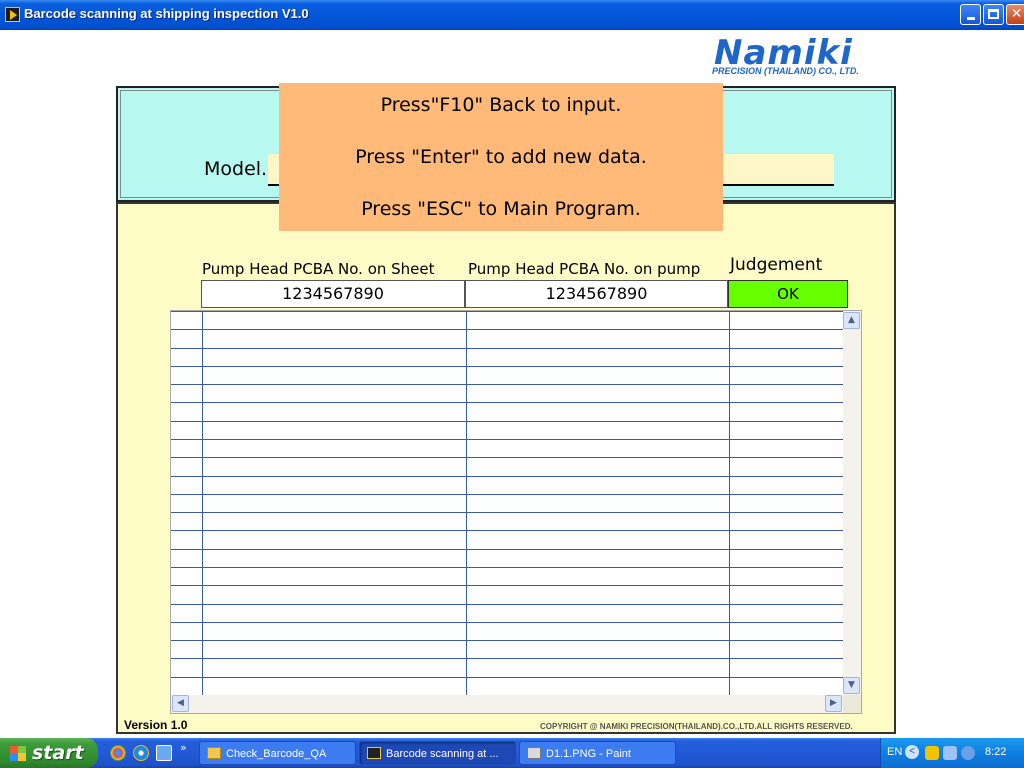  I want to click on language-indicator: EN, so click(894, 752).